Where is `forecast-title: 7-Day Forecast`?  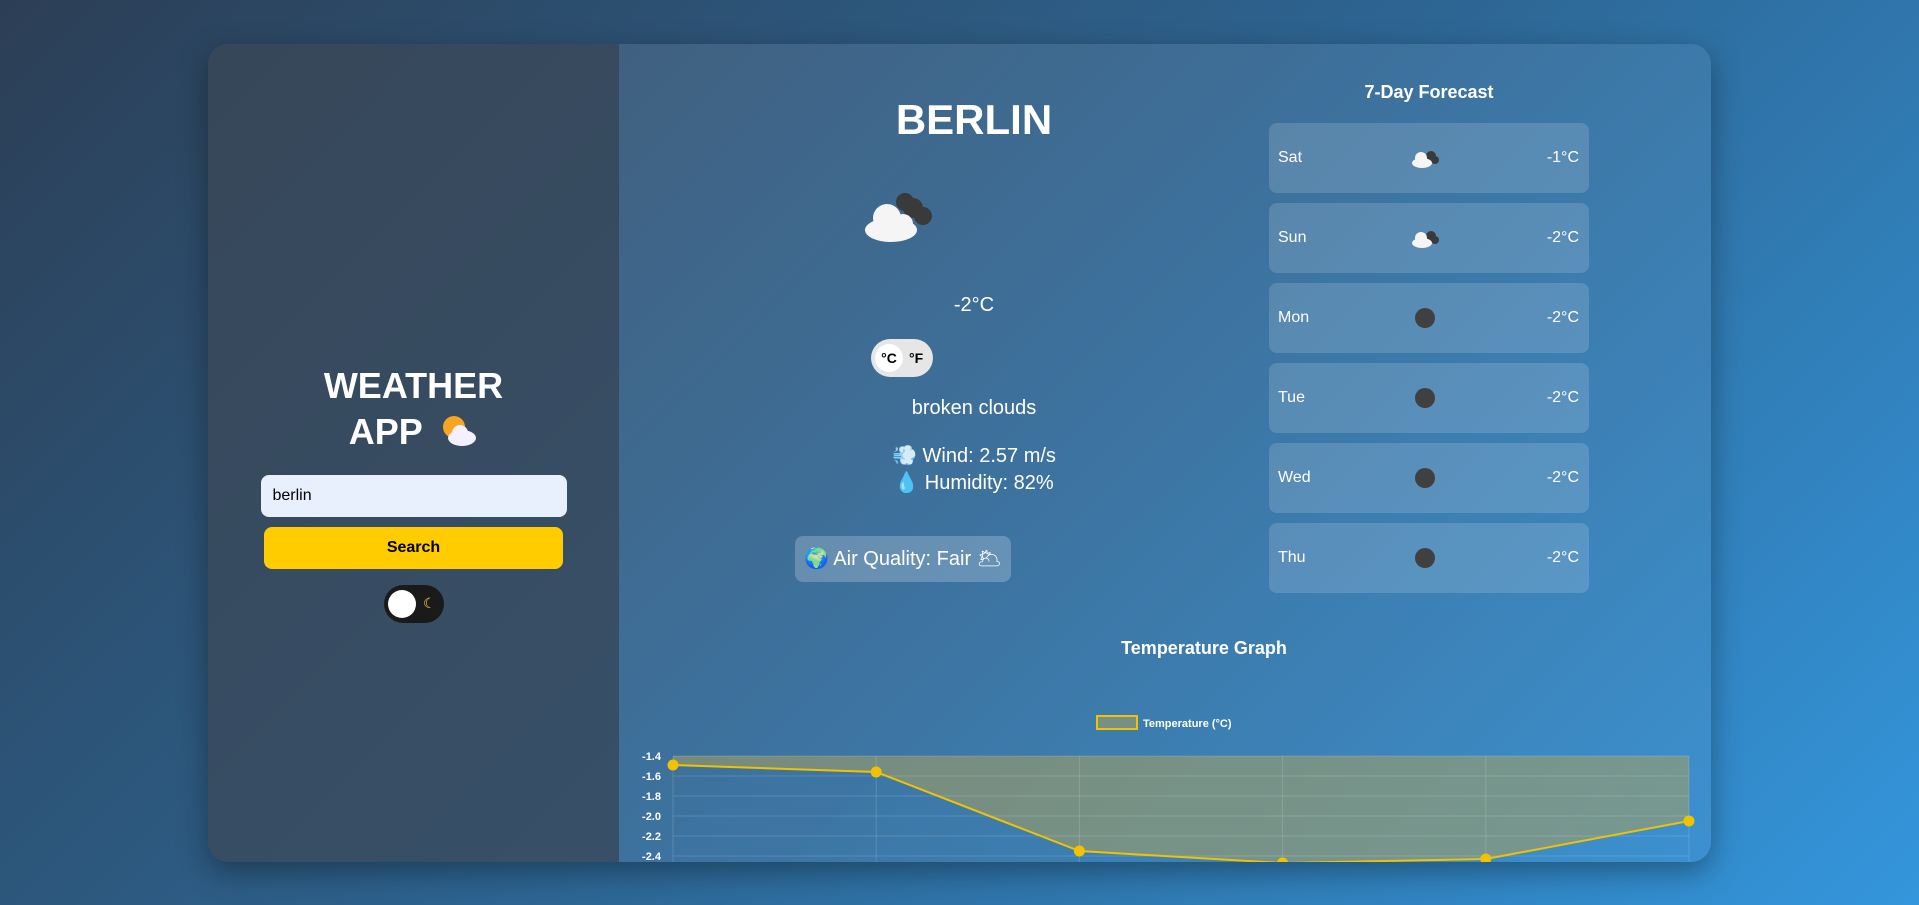
forecast-title: 7-Day Forecast is located at coordinates (1429, 92).